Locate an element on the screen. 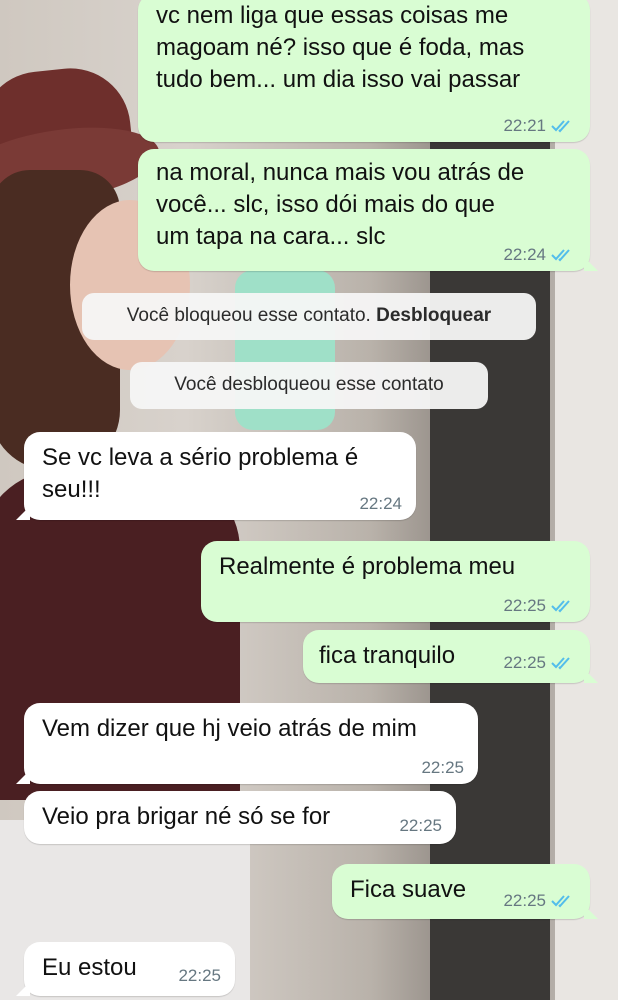  message-meta: 22:21 is located at coordinates (539, 126).